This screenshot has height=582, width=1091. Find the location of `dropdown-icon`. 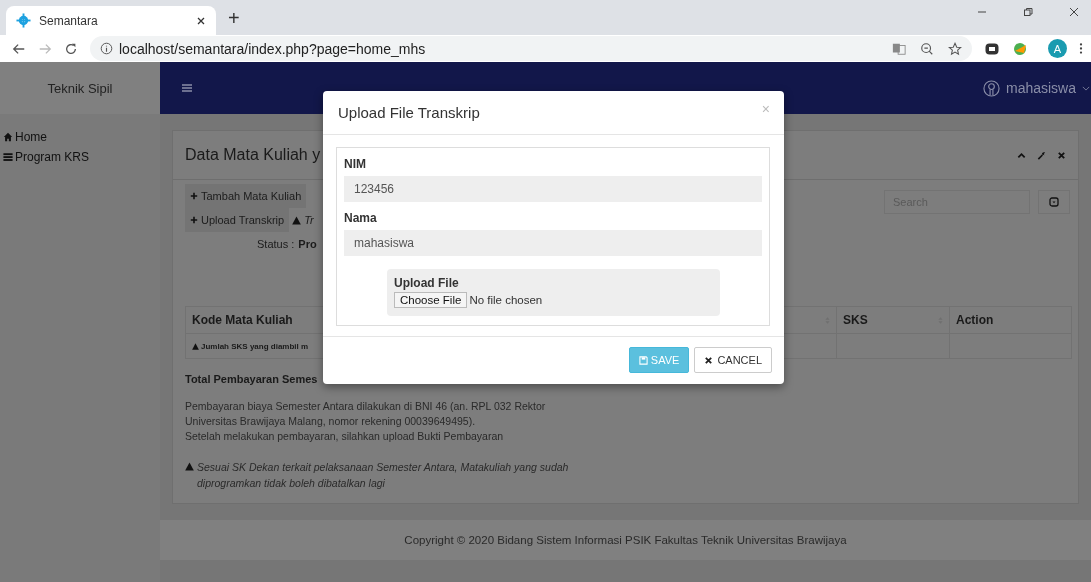

dropdown-icon is located at coordinates (1054, 202).